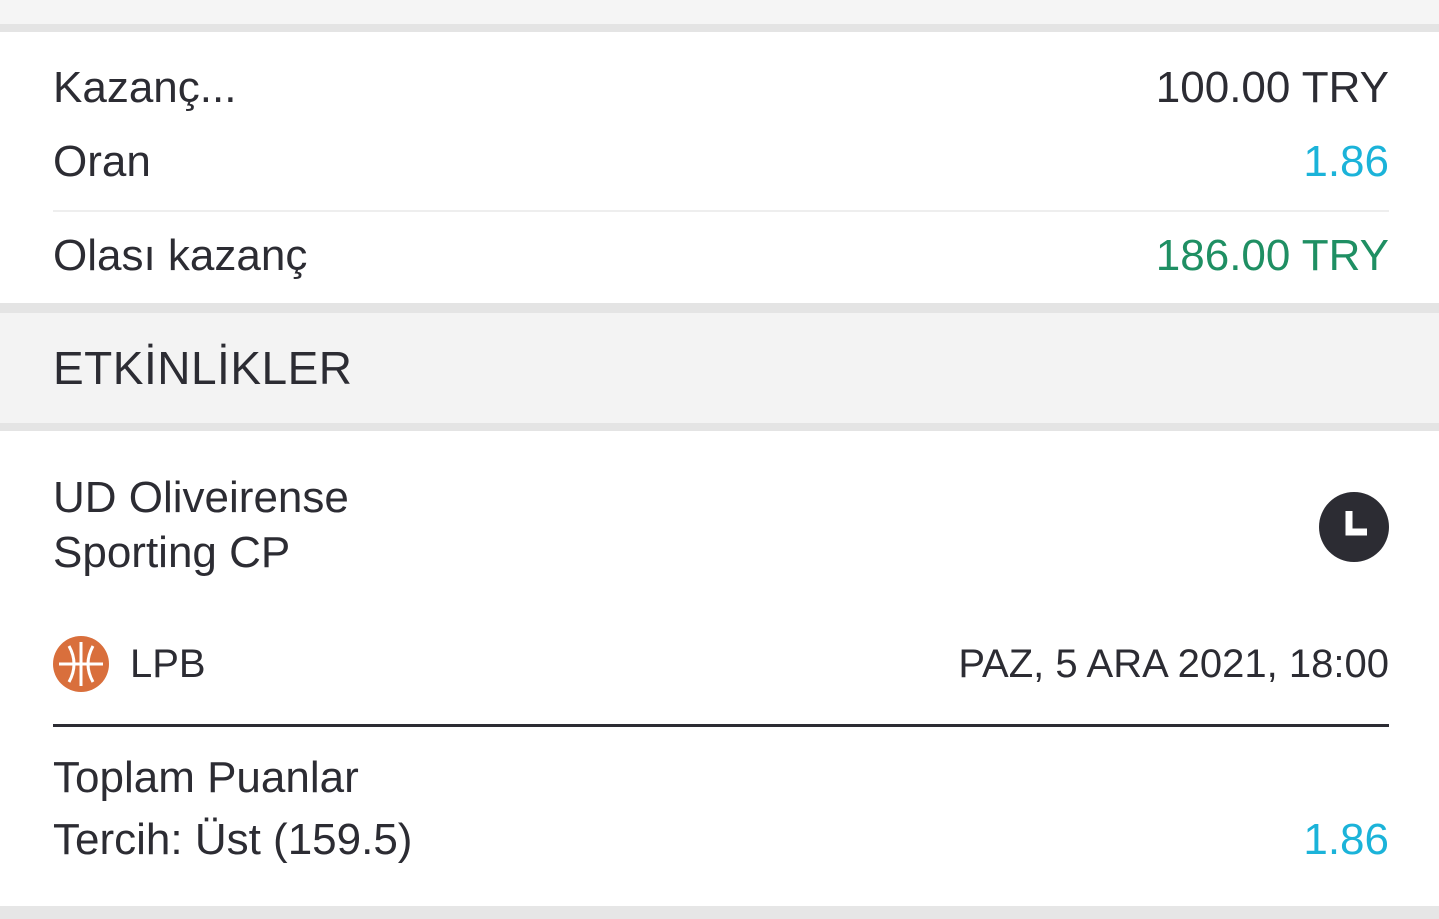 The image size is (1439, 919). Describe the element at coordinates (719, 912) in the screenshot. I see `bottom-strip` at that location.